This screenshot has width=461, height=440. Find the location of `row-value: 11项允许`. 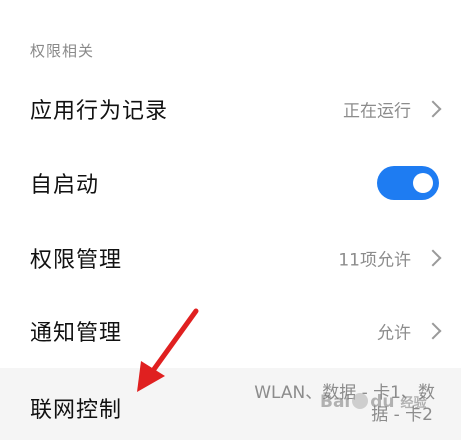

row-value: 11项允许 is located at coordinates (374, 260).